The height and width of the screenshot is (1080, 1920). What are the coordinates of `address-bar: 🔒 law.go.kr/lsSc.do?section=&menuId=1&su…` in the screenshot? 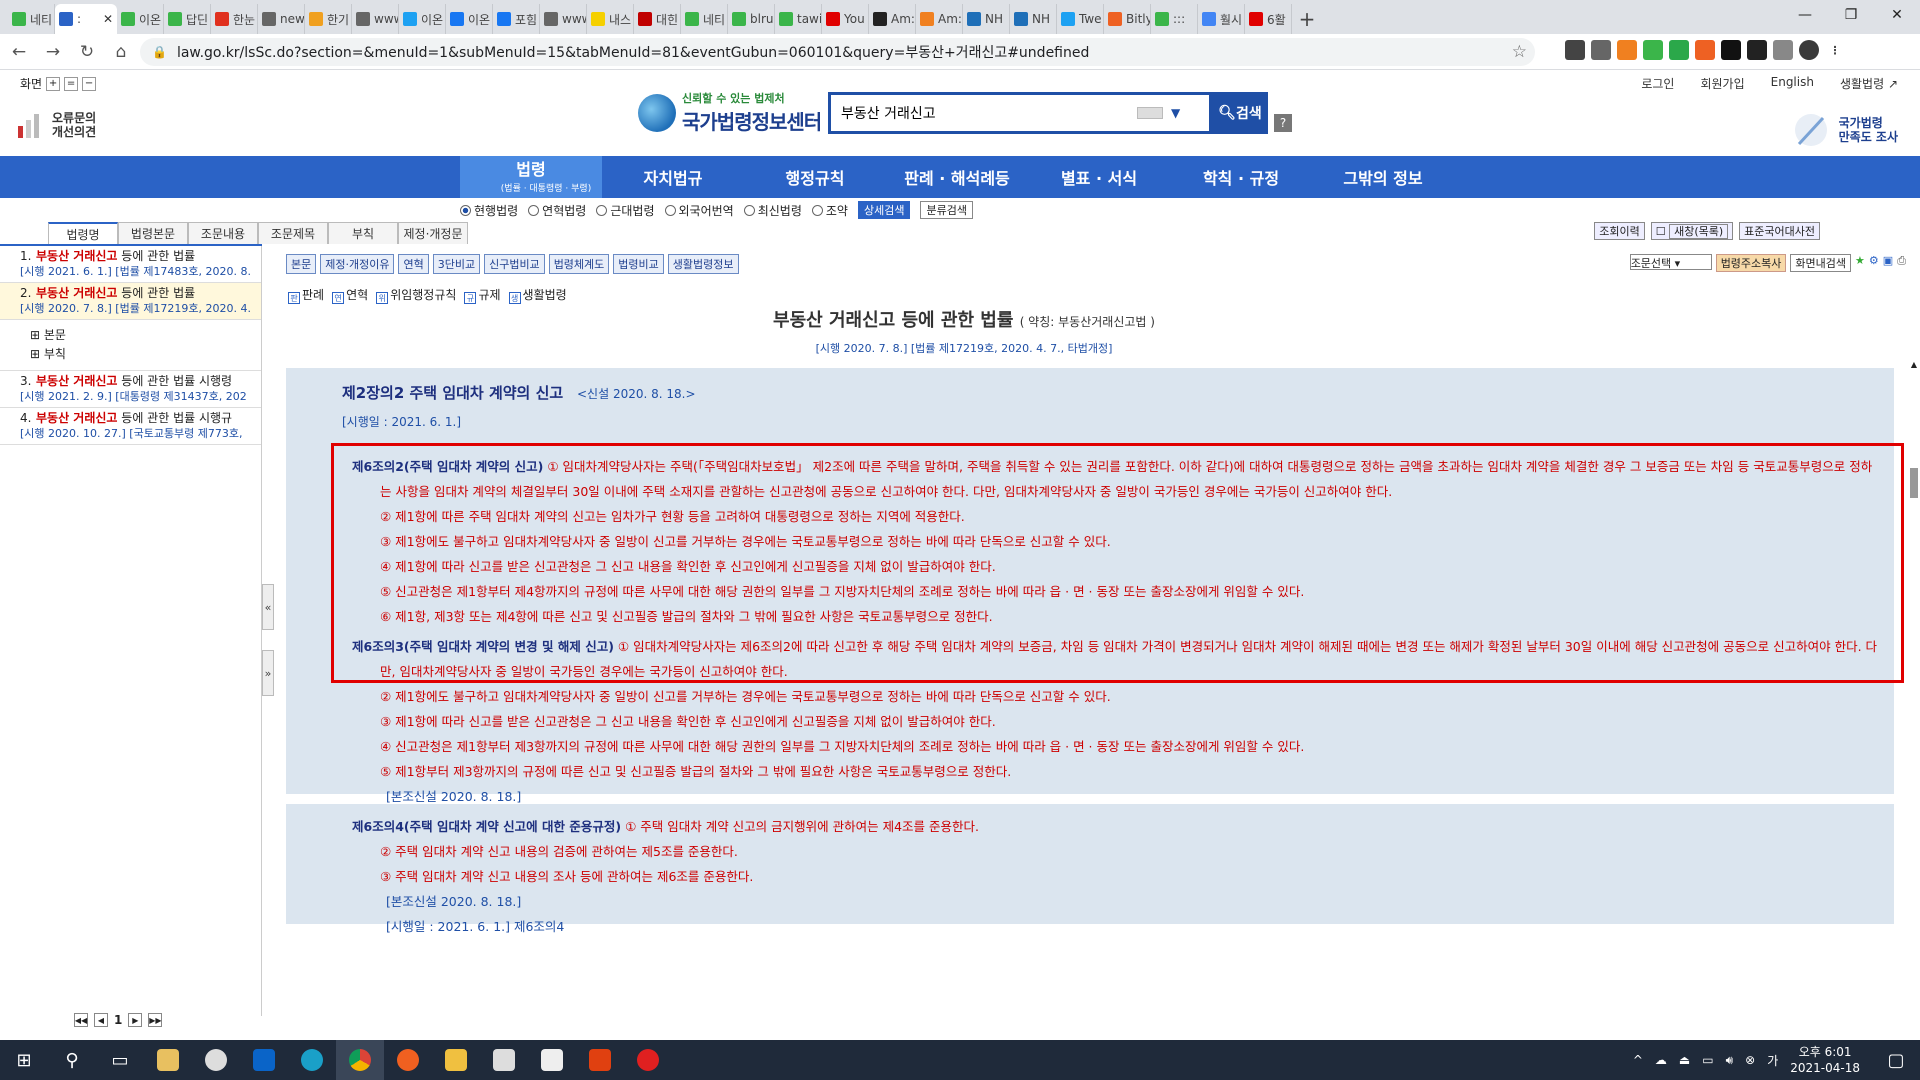 It's located at (837, 52).